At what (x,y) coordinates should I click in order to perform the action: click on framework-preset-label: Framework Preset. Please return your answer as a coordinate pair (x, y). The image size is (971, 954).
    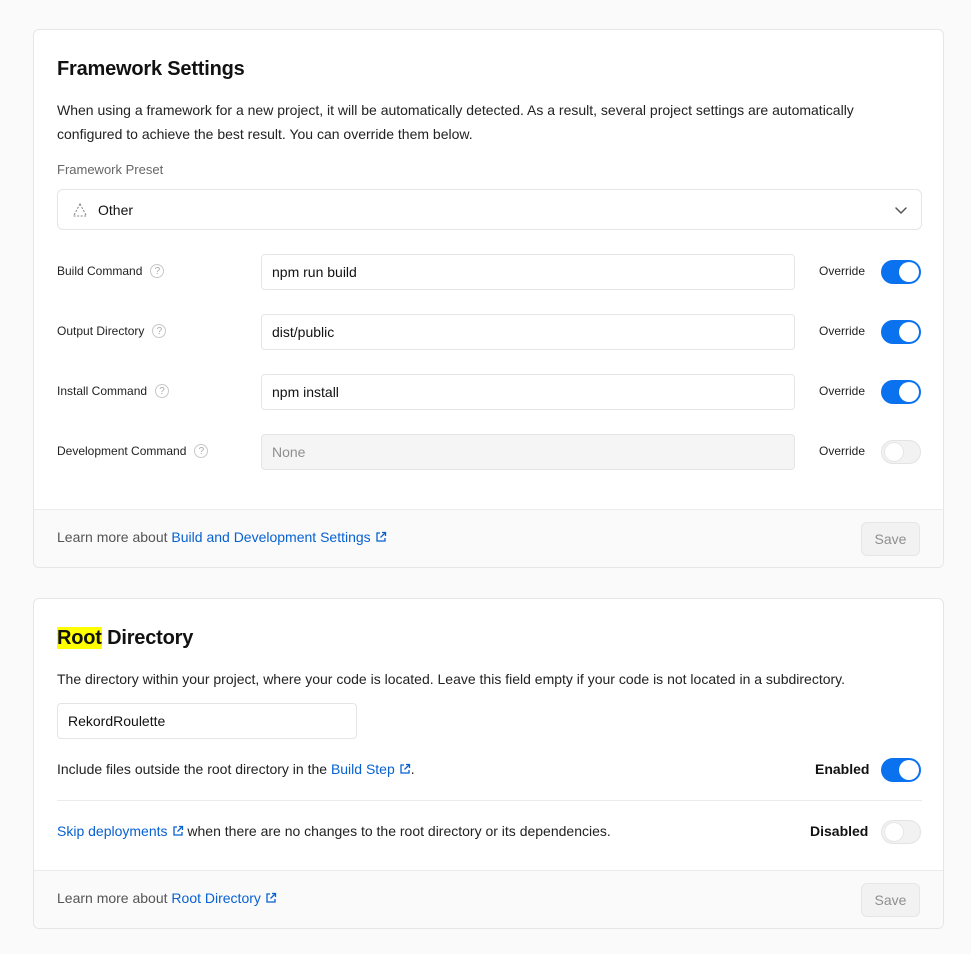
    Looking at the image, I should click on (110, 169).